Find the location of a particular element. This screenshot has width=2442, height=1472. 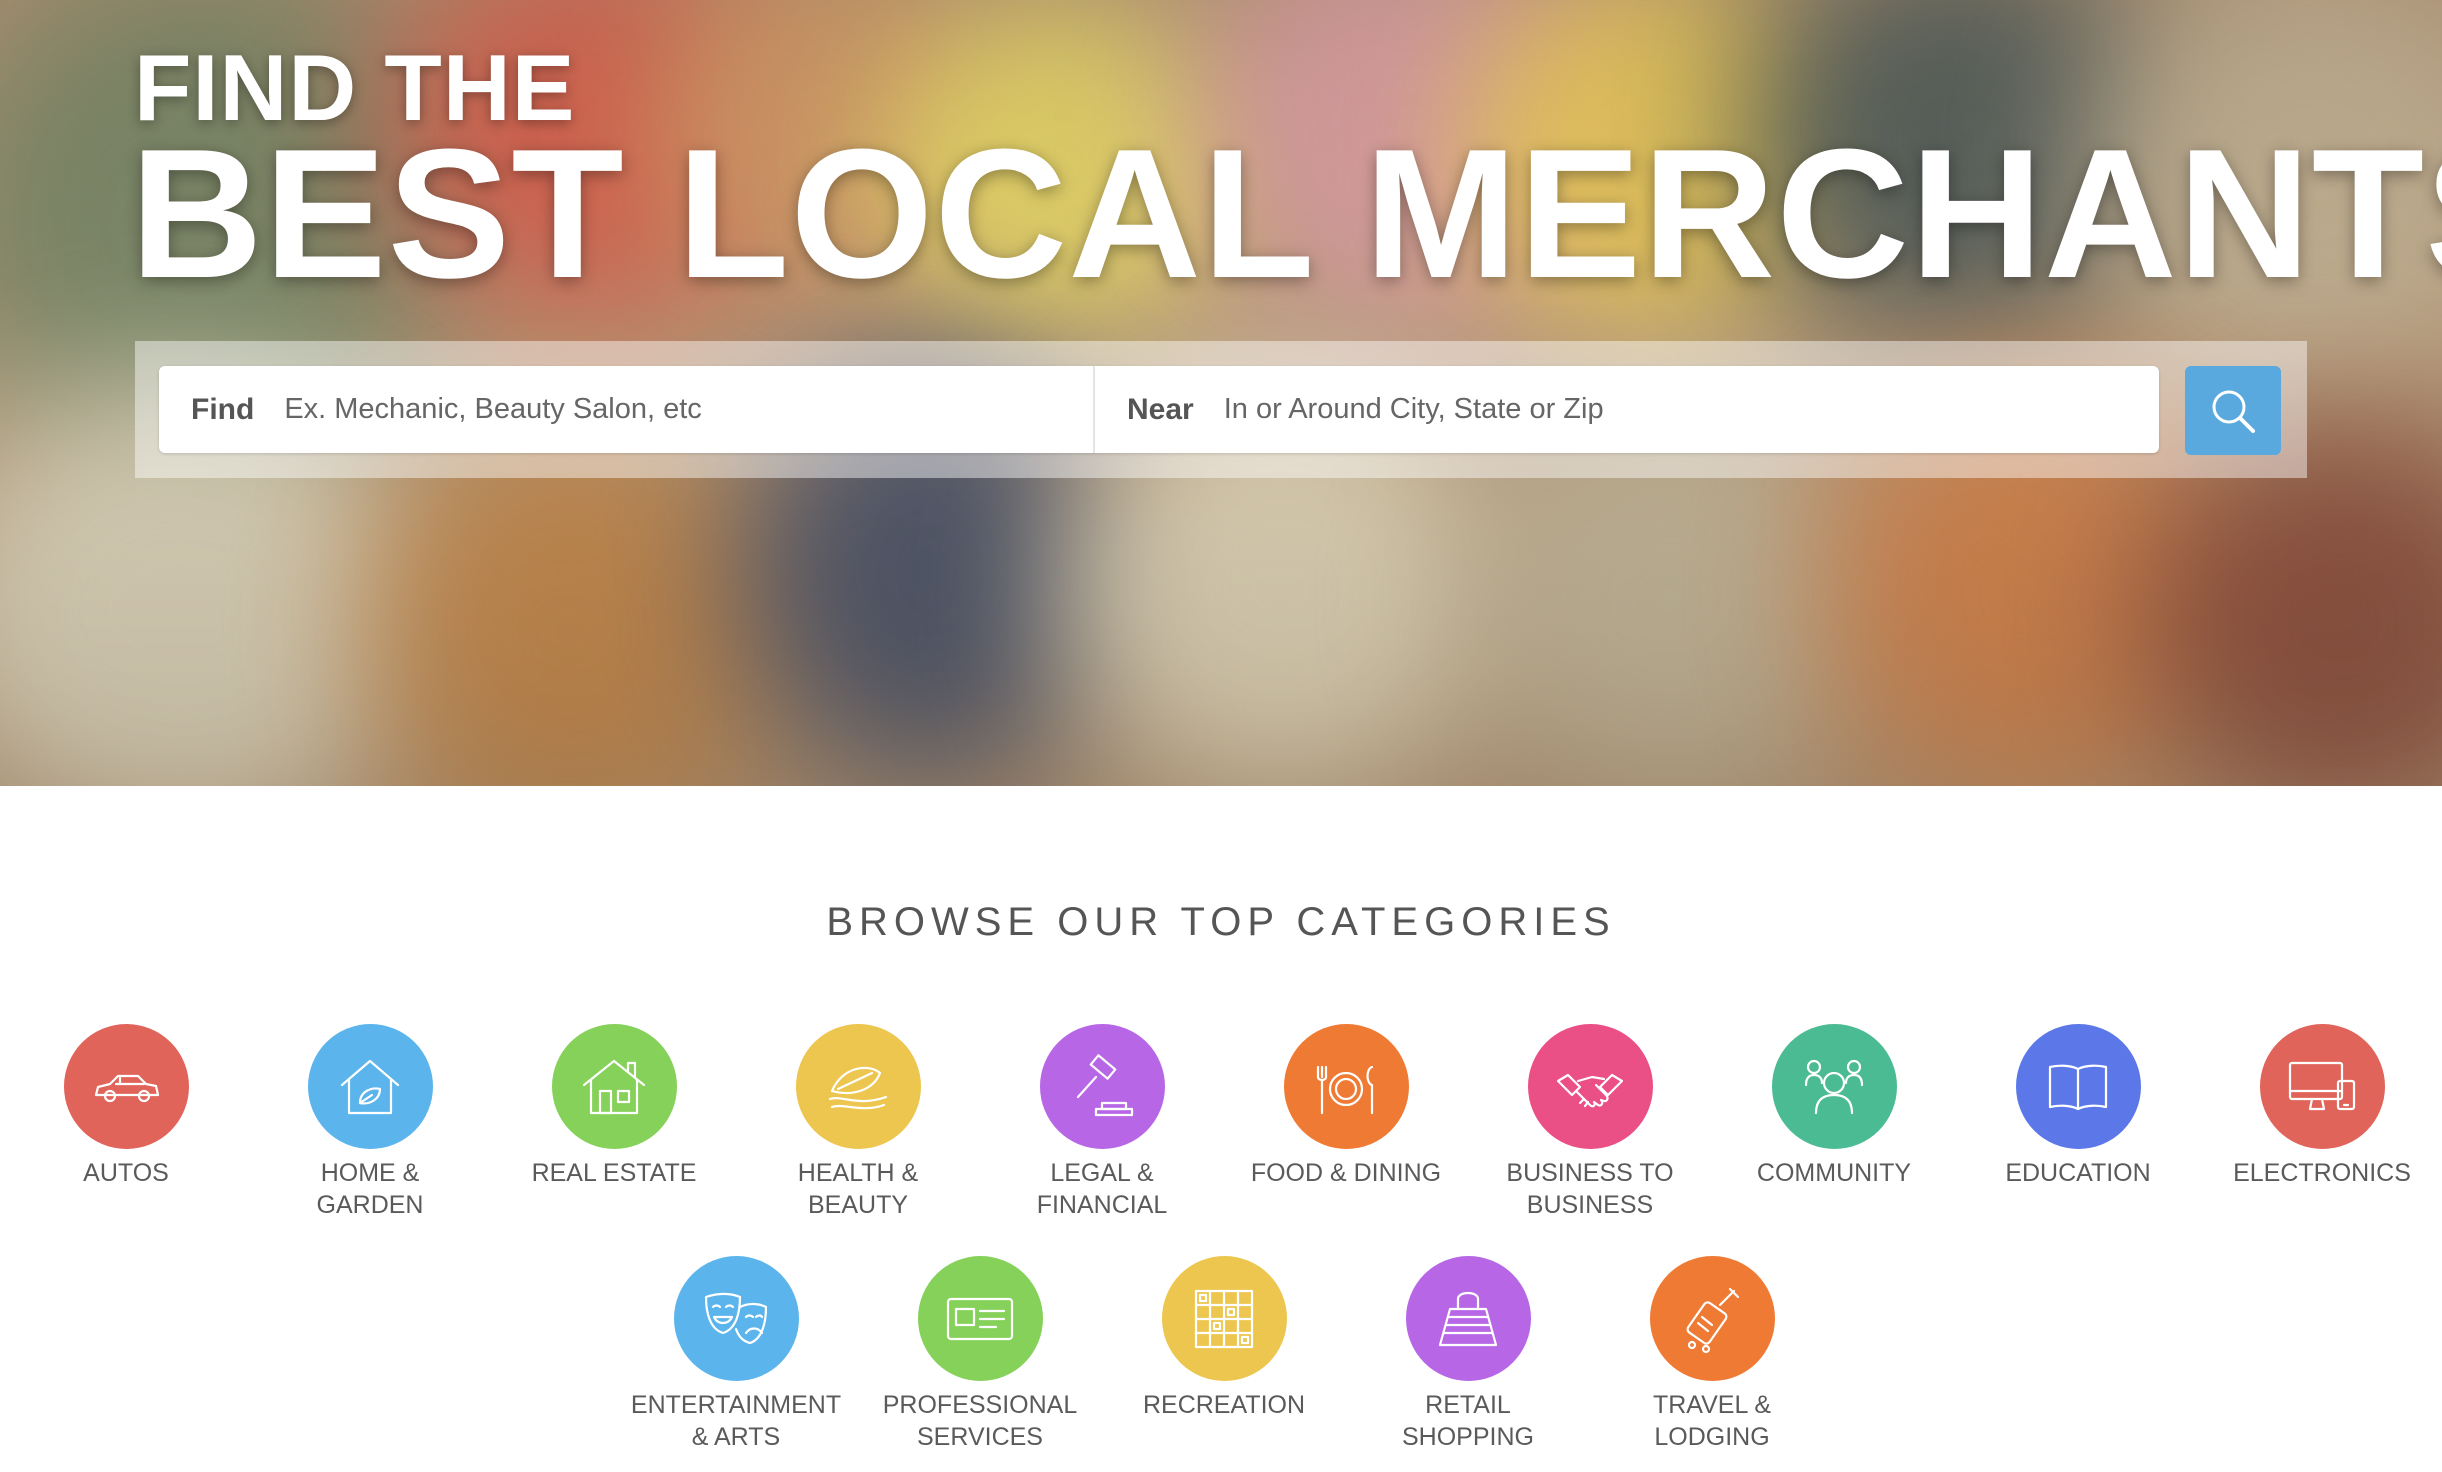

category-business-to-business: BUSINESS TO BUSINESS is located at coordinates (1590, 1122).